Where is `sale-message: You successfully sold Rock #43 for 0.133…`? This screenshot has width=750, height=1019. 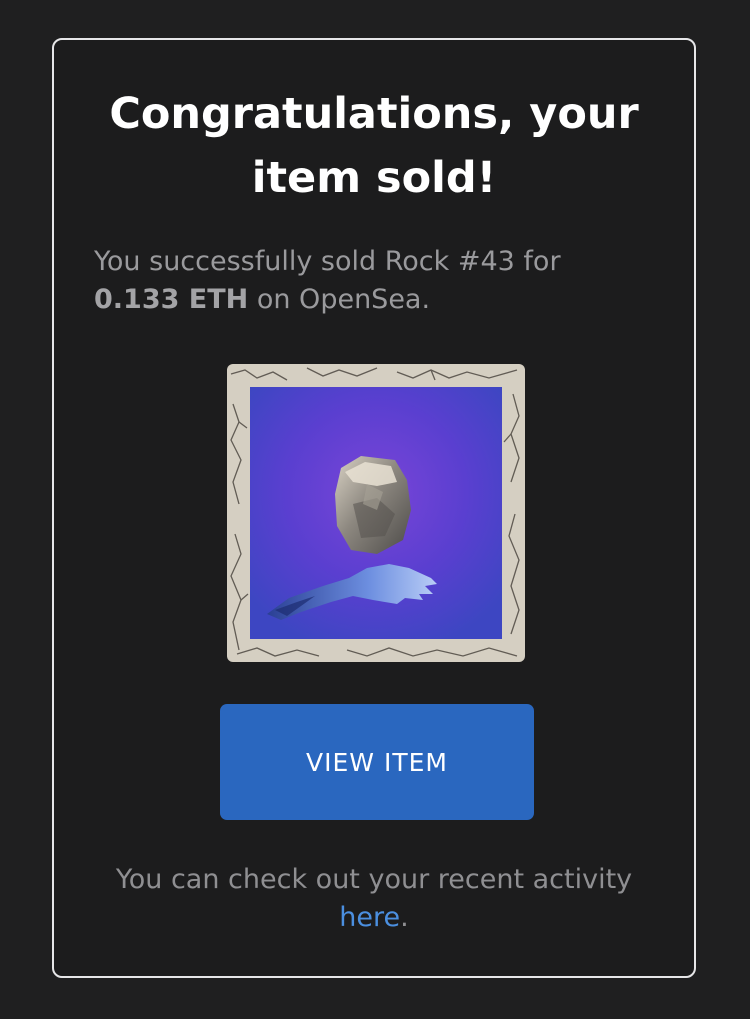
sale-message: You successfully sold Rock #43 for 0.133… is located at coordinates (374, 281).